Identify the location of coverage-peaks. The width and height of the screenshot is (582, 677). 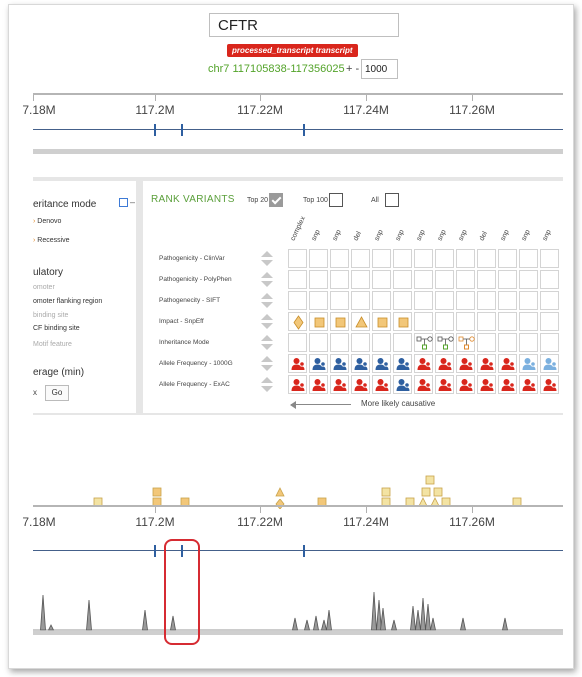
(298, 607).